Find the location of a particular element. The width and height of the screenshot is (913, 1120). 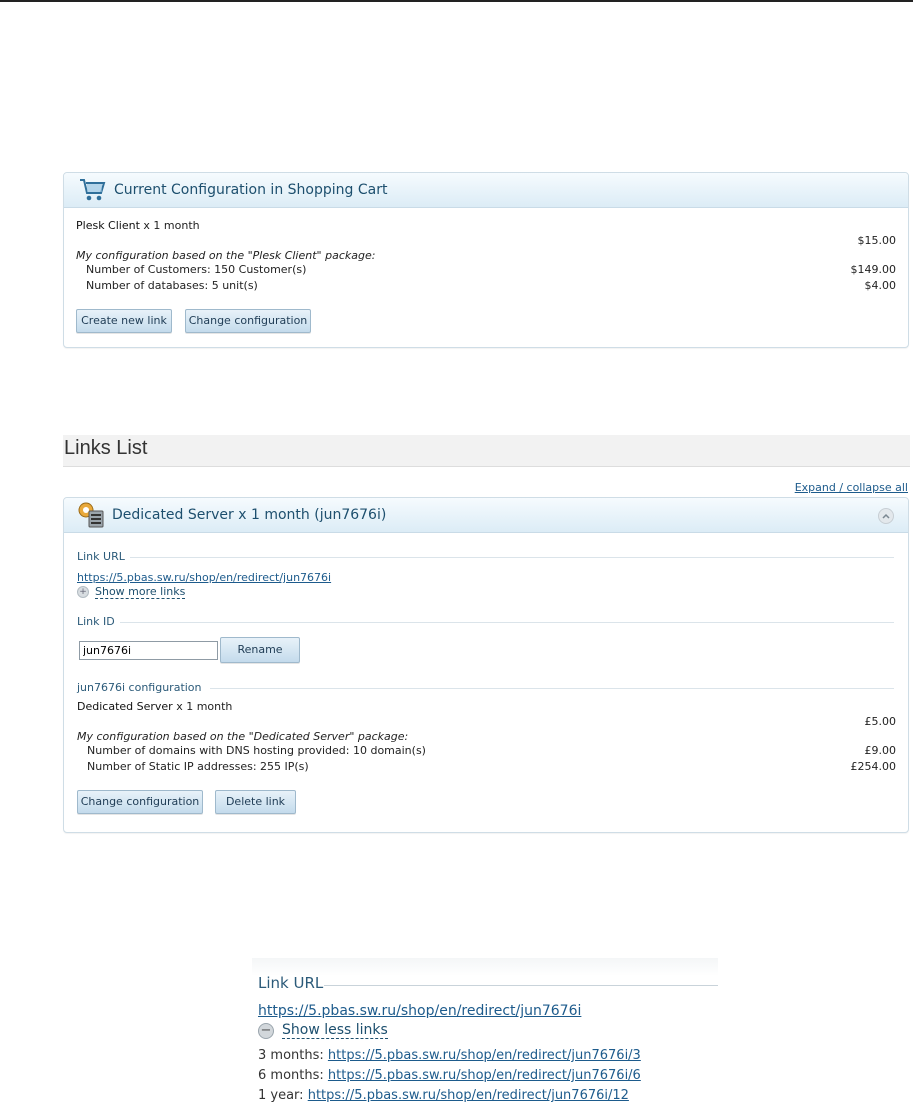

cart-product-name: Plesk Client is located at coordinates (108, 225).